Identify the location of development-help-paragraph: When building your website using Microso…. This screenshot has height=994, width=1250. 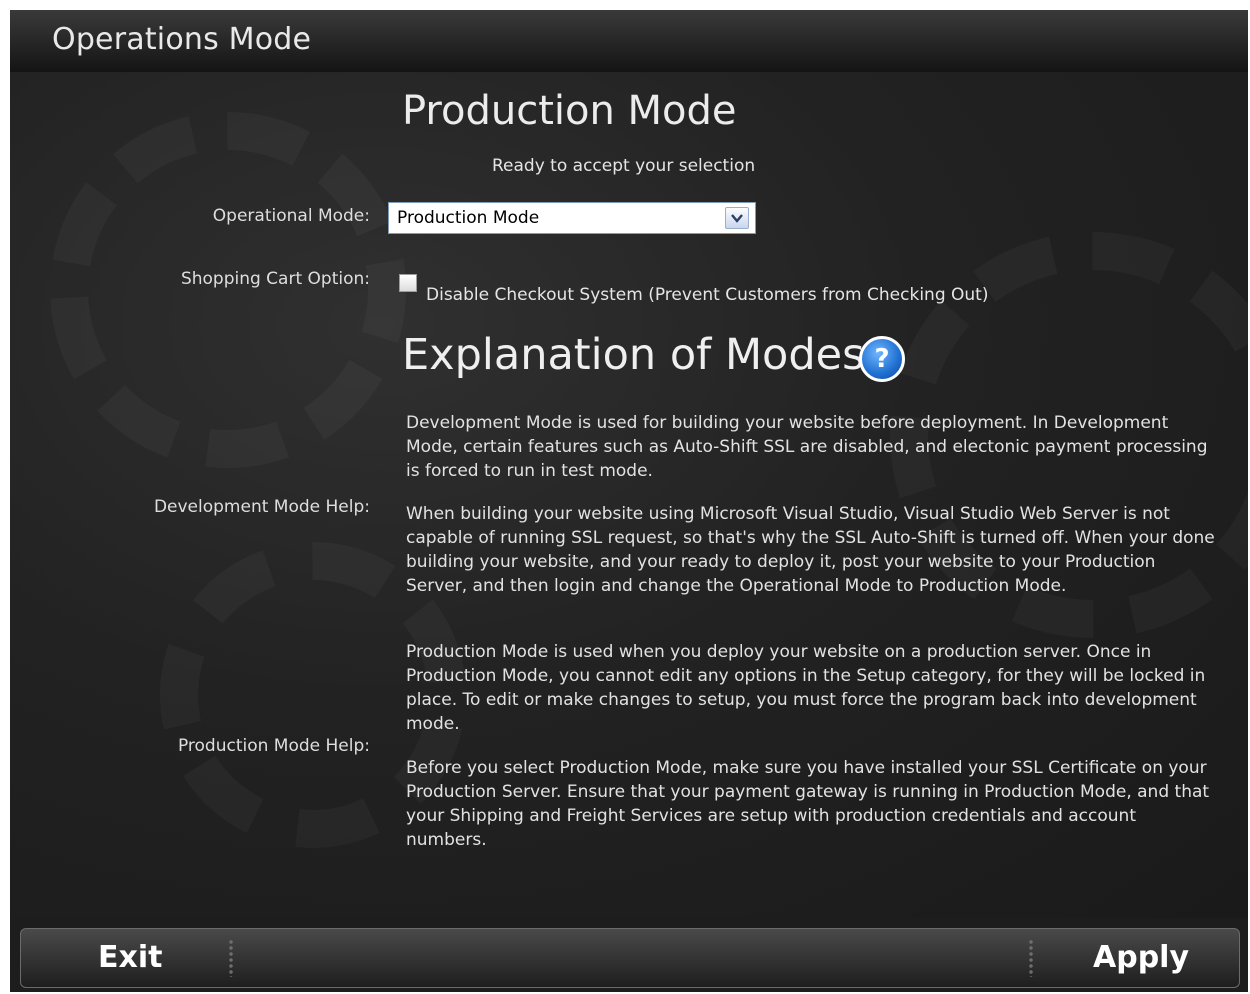
(810, 550).